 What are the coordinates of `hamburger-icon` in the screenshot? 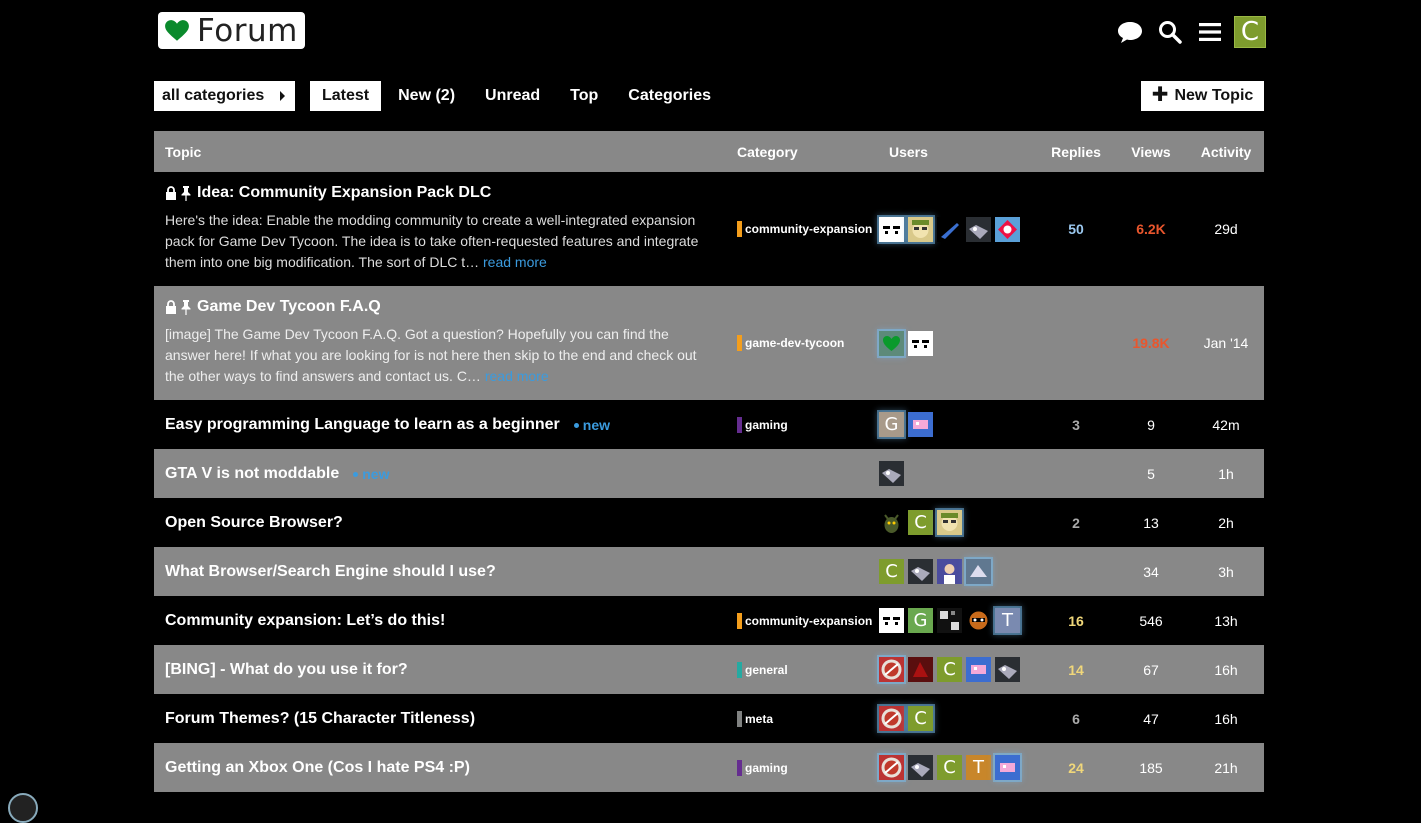 It's located at (1210, 32).